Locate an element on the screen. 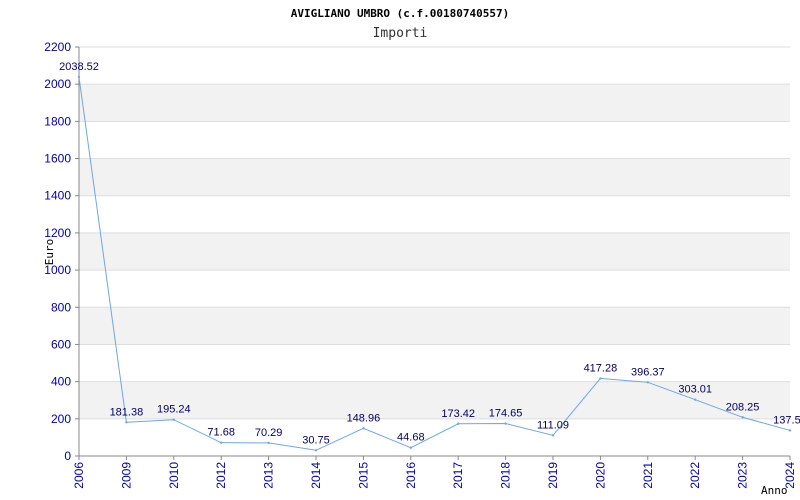  data-label: 173.42 is located at coordinates (458, 414).